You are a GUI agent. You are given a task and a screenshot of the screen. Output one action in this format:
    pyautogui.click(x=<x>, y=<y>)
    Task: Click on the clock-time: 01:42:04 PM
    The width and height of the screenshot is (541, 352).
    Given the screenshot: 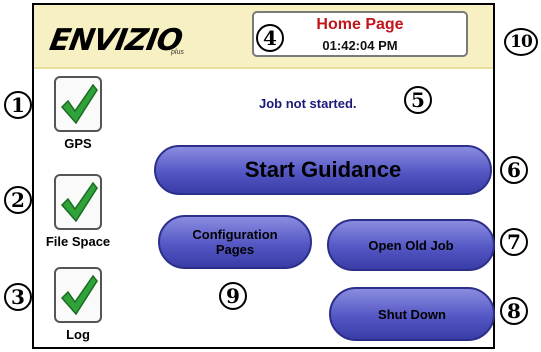 What is the action you would take?
    pyautogui.click(x=360, y=45)
    